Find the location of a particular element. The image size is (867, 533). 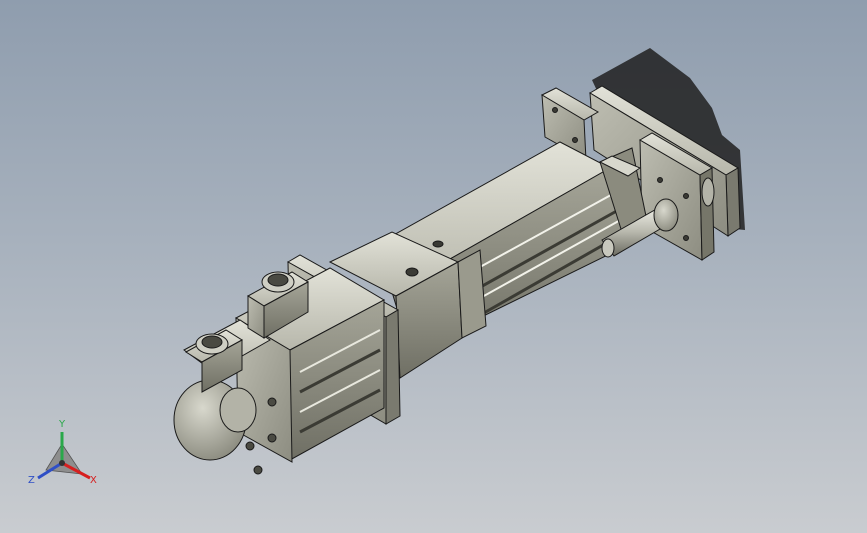

triad-y-label: Y is located at coordinates (62, 424).